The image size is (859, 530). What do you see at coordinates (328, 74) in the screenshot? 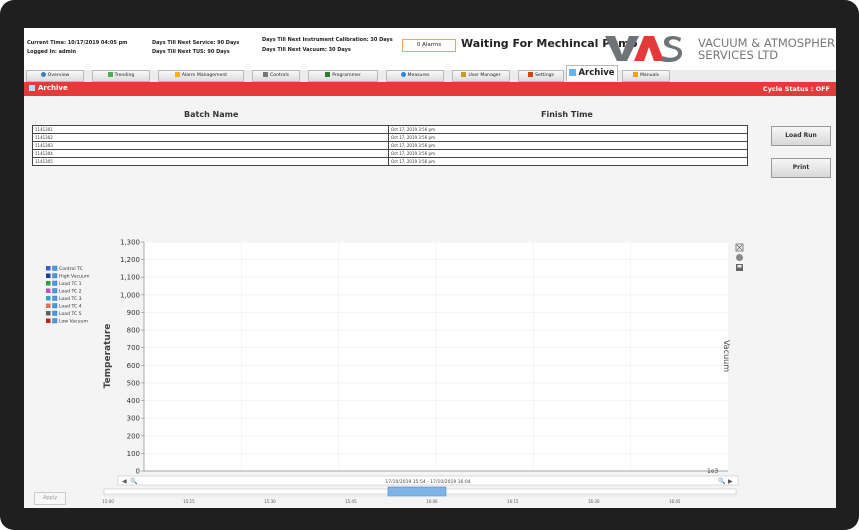
I see `programmer-icon` at bounding box center [328, 74].